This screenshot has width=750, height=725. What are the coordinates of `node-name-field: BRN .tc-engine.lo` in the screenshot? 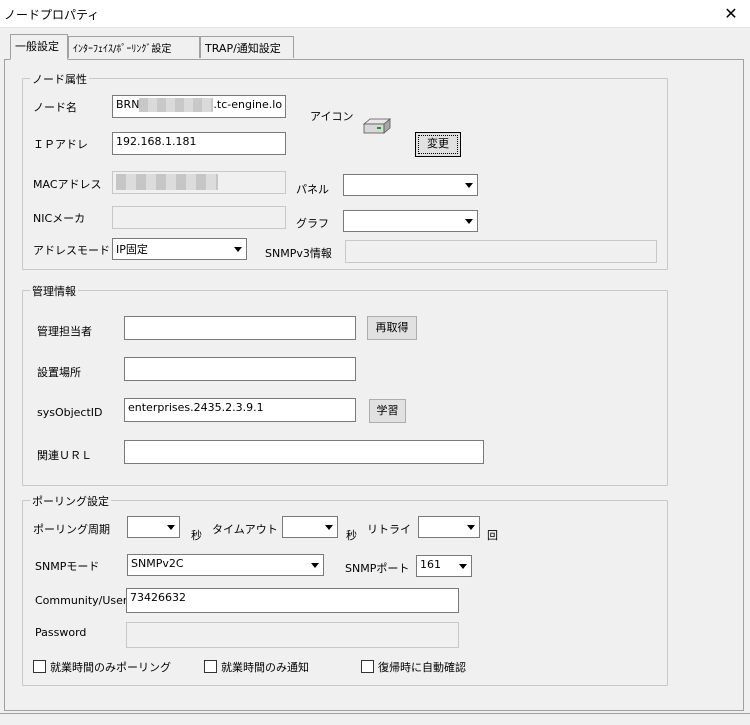 It's located at (199, 106).